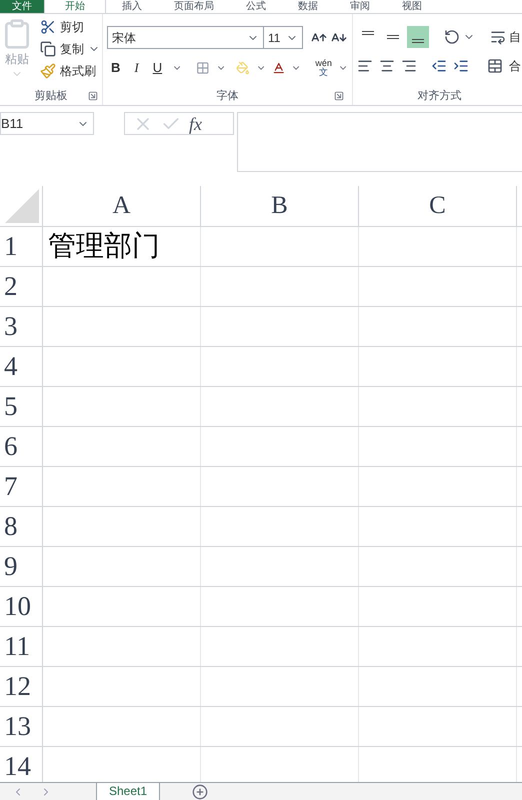 This screenshot has width=522, height=800. I want to click on column-header: B, so click(280, 206).